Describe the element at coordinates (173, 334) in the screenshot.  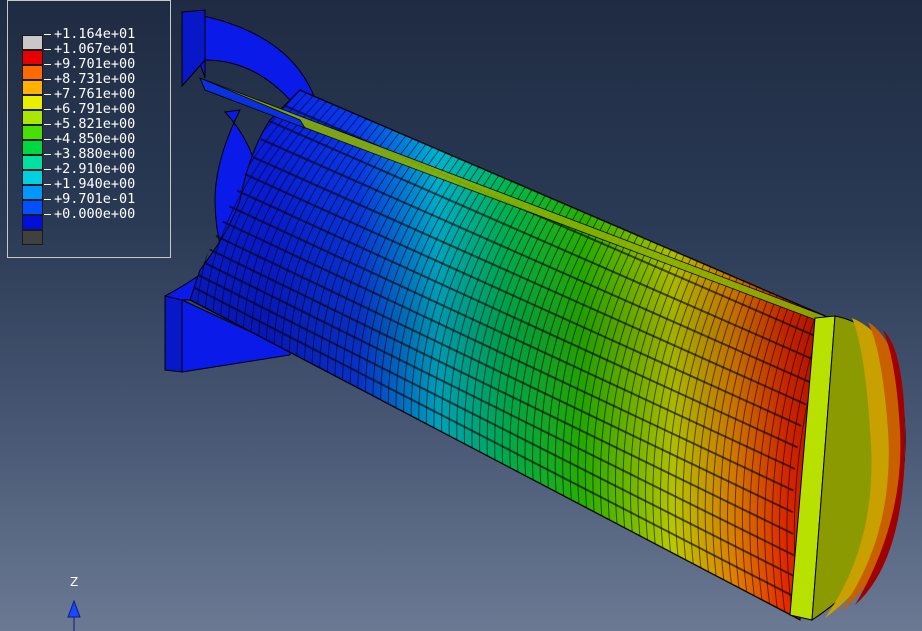
I see `flange-lower` at that location.